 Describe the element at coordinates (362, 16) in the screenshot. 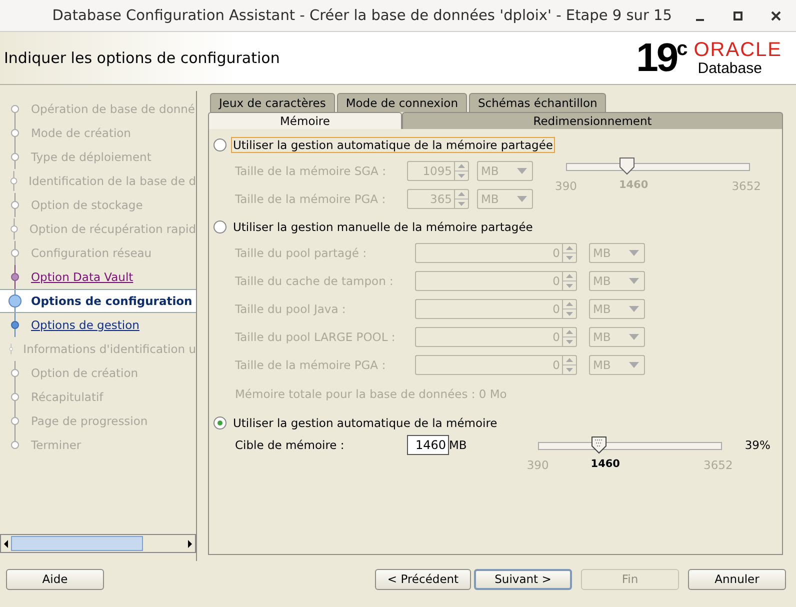

I see `window-title: Database Configuration Assistant - Créer la base de données 'dploix' - Etape 9 sur 15` at that location.